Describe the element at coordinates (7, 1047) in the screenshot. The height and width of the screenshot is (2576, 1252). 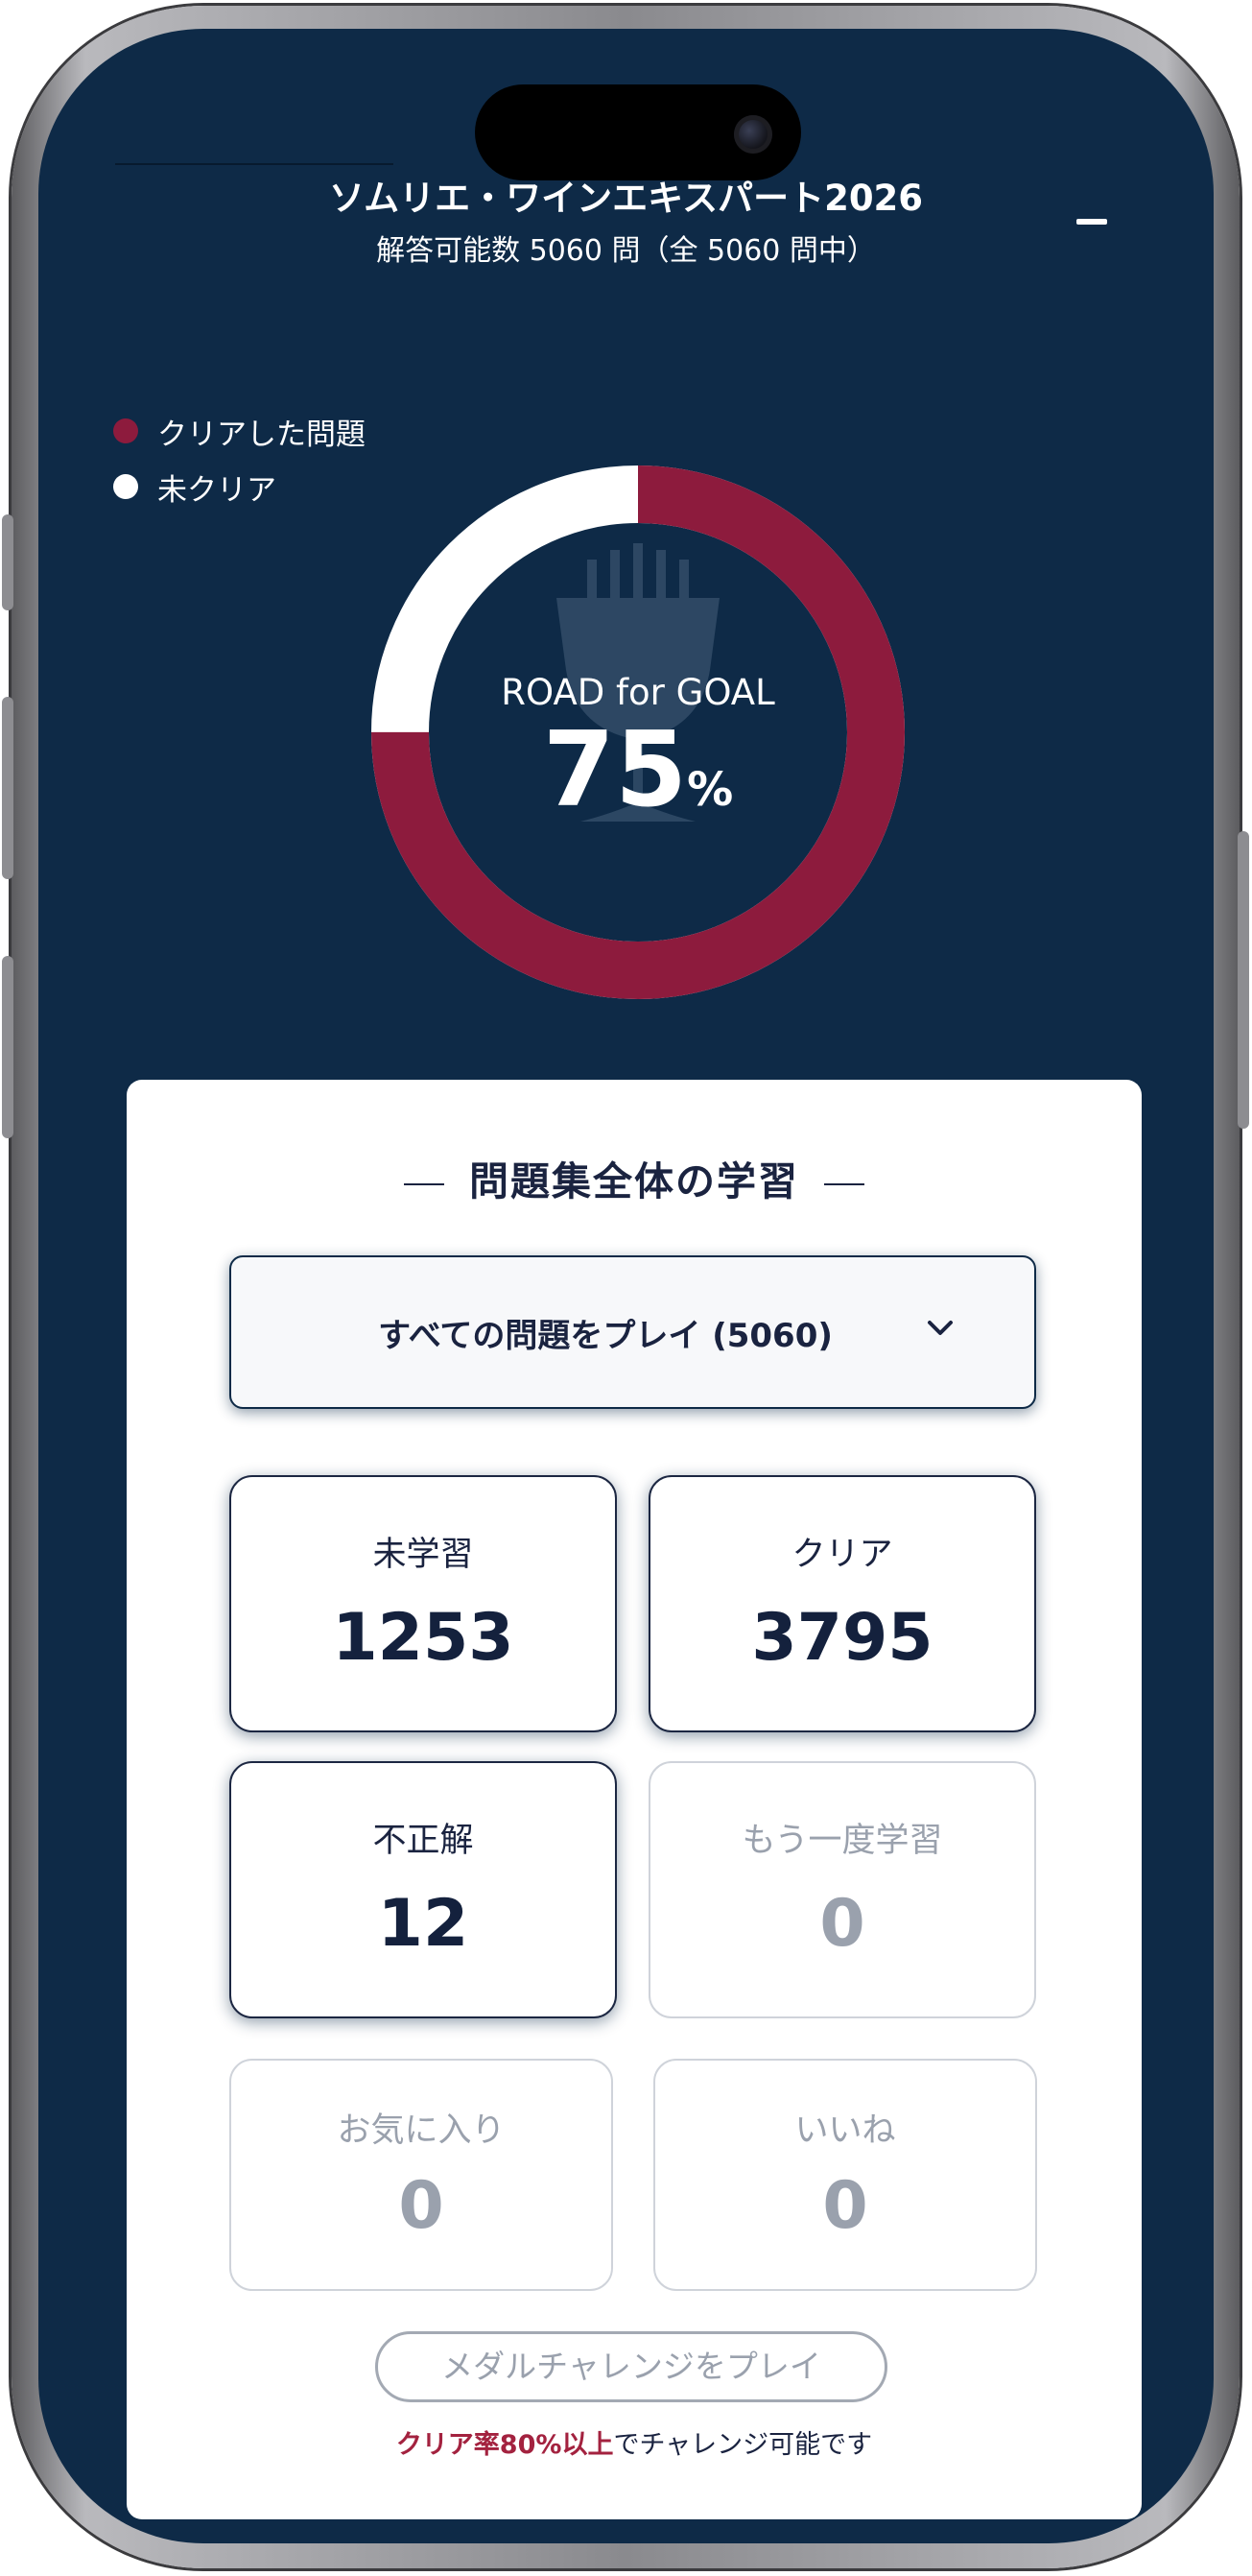
I see `phone-volume-down-button` at that location.